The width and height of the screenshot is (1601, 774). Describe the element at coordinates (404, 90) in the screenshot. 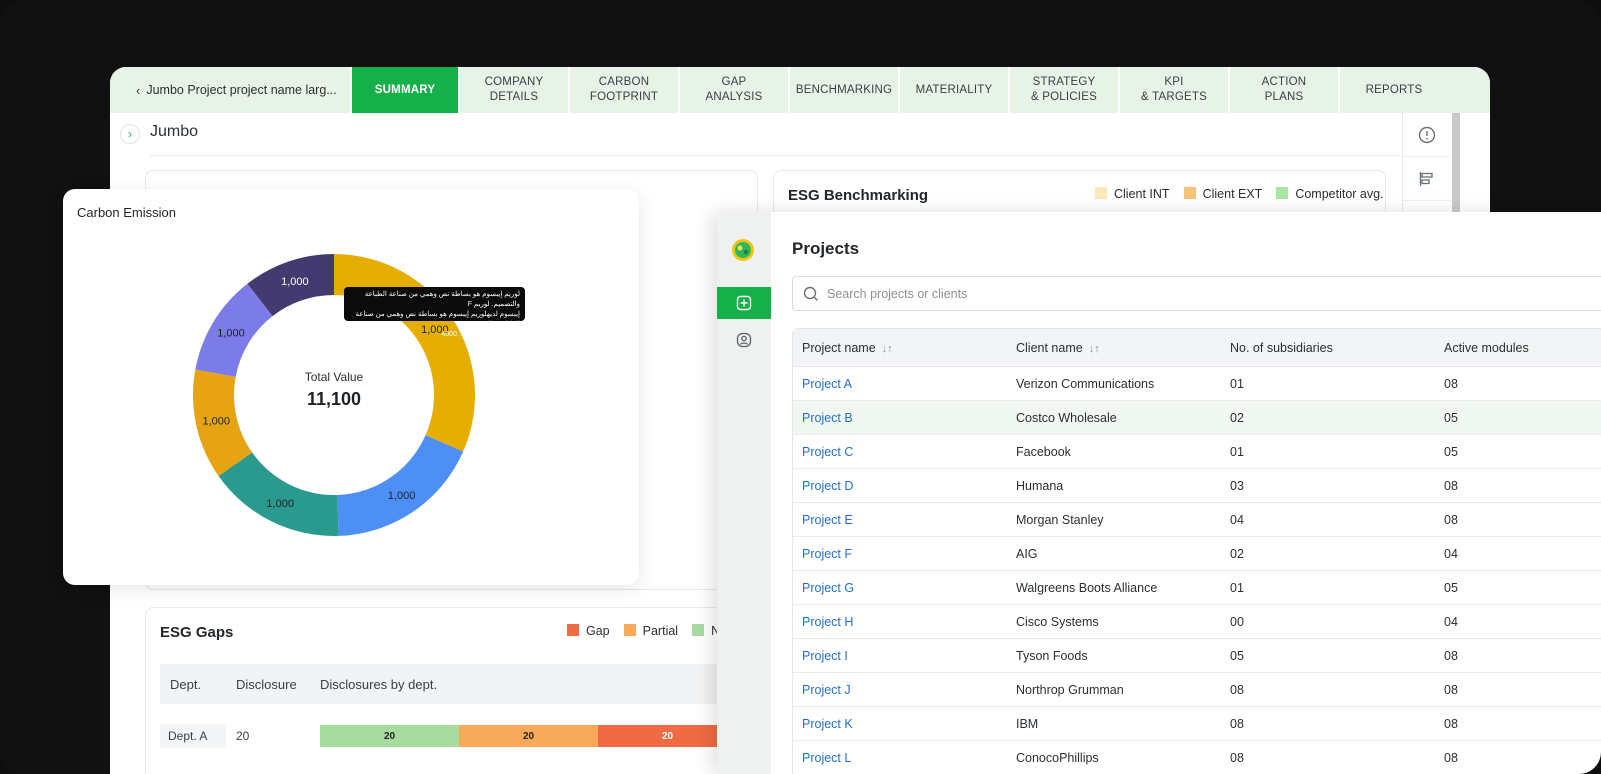

I see `tab-summary: SUMMARY` at that location.